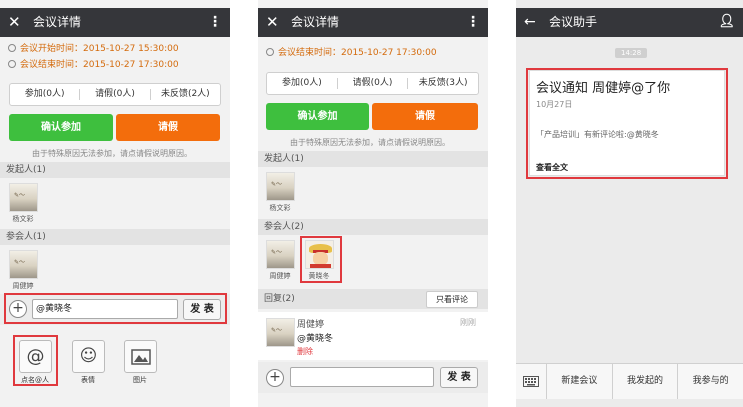 This screenshot has width=743, height=407. What do you see at coordinates (315, 339) in the screenshot?
I see `comment-text: @黄晓冬` at bounding box center [315, 339].